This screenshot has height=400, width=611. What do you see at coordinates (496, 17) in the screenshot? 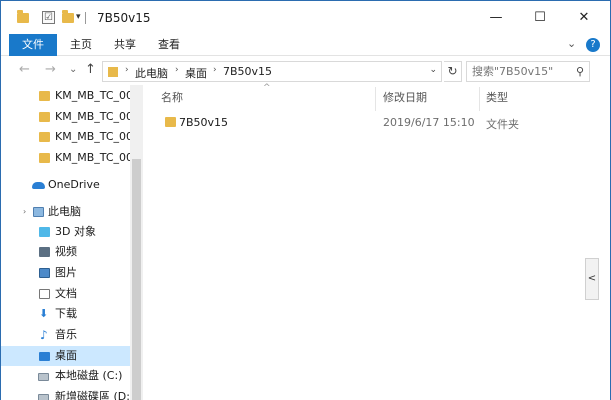
I see `minimize-button: —` at bounding box center [496, 17].